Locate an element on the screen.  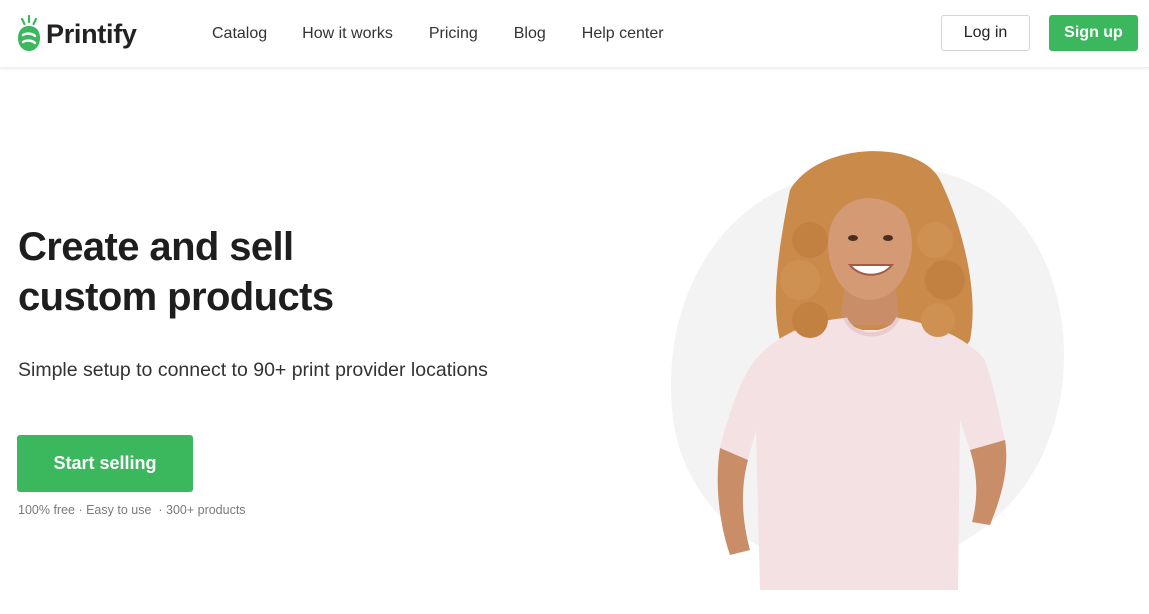
nav-how-it-works: How it works is located at coordinates (347, 34).